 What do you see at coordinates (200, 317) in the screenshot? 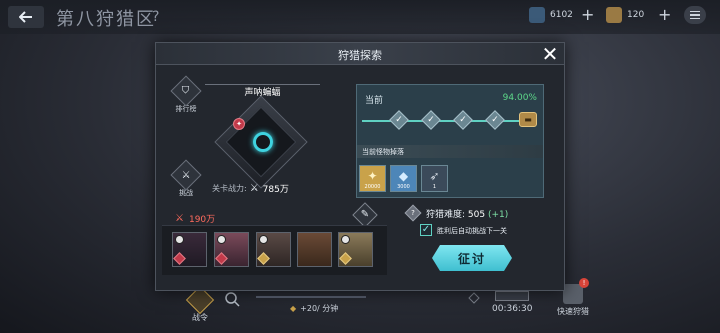
I see `warlord-label: 战令` at bounding box center [200, 317].